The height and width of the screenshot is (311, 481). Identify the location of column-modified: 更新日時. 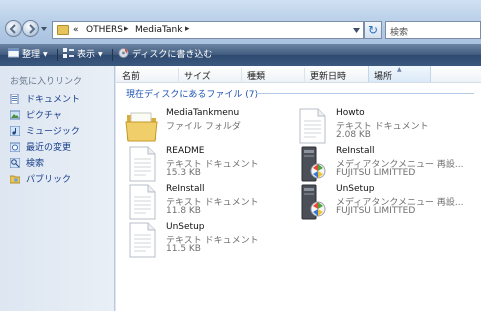
(328, 75).